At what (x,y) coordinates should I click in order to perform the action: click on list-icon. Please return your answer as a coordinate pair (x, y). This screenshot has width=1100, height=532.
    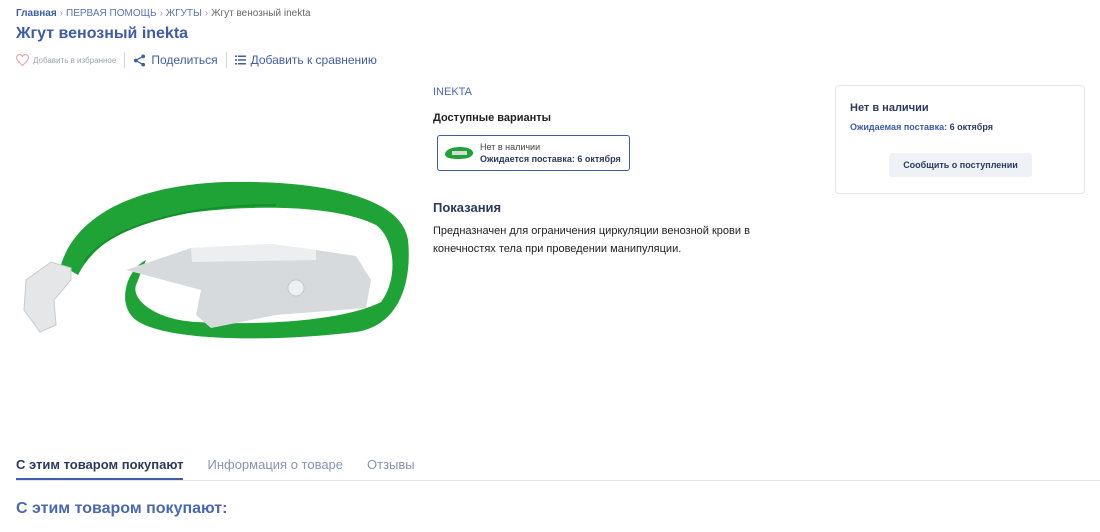
    Looking at the image, I should click on (240, 60).